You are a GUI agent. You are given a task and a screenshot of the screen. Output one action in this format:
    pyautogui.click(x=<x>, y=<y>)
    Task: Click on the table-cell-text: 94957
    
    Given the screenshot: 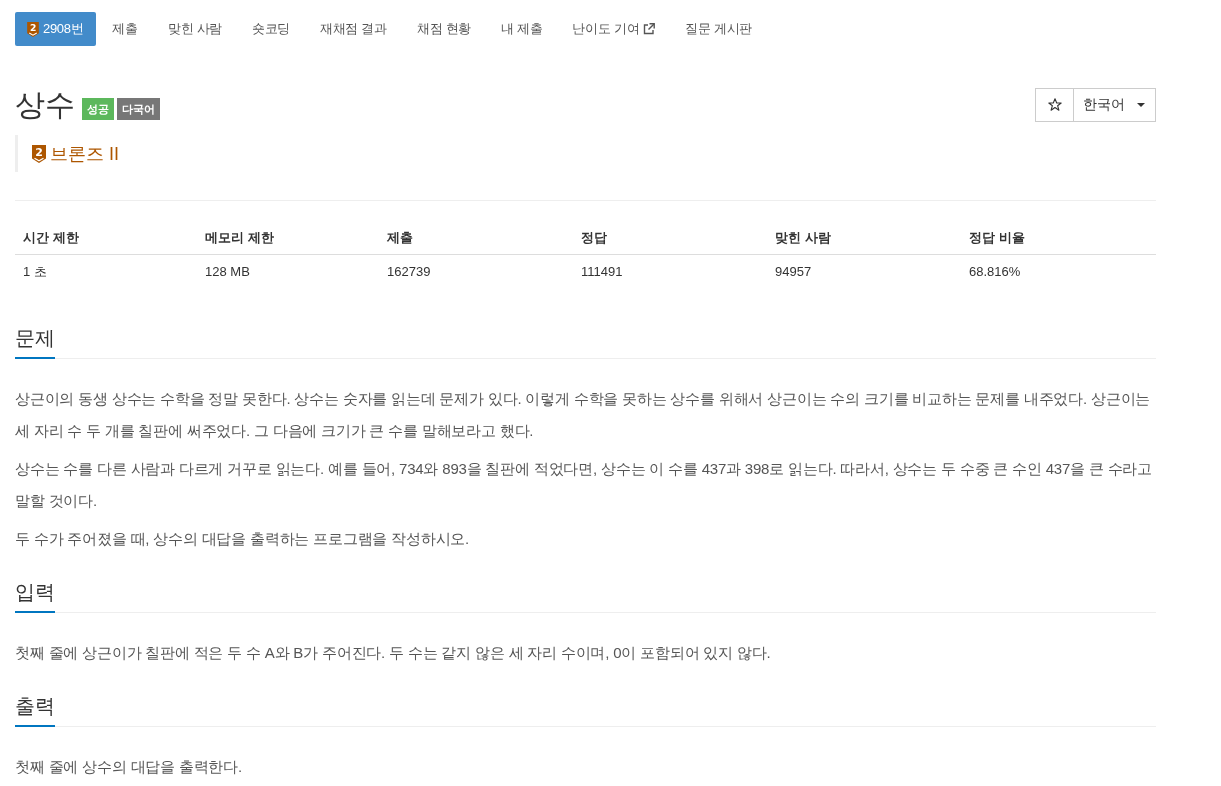 What is the action you would take?
    pyautogui.click(x=793, y=272)
    